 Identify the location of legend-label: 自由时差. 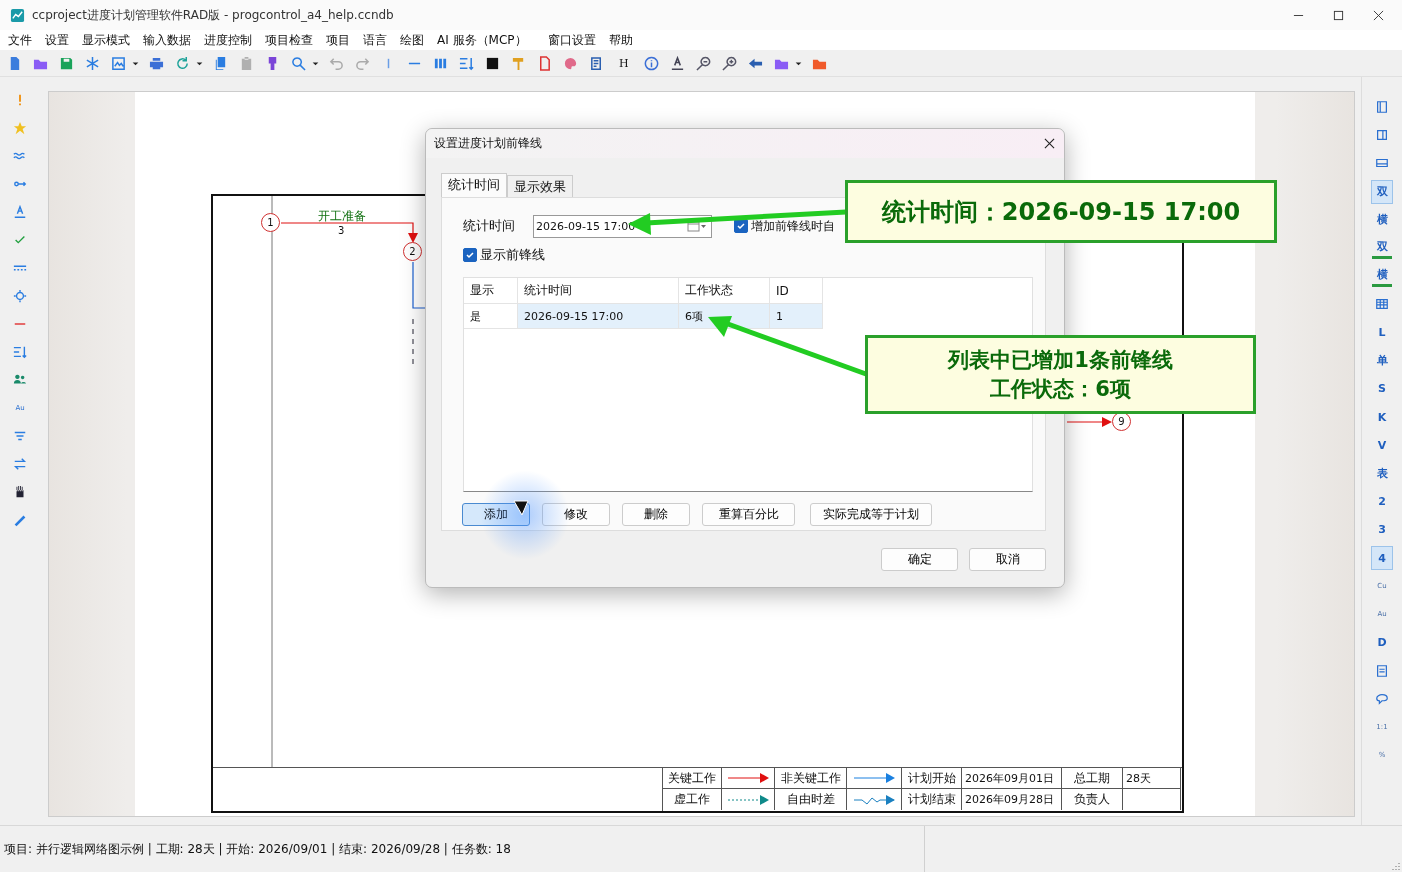
(811, 799).